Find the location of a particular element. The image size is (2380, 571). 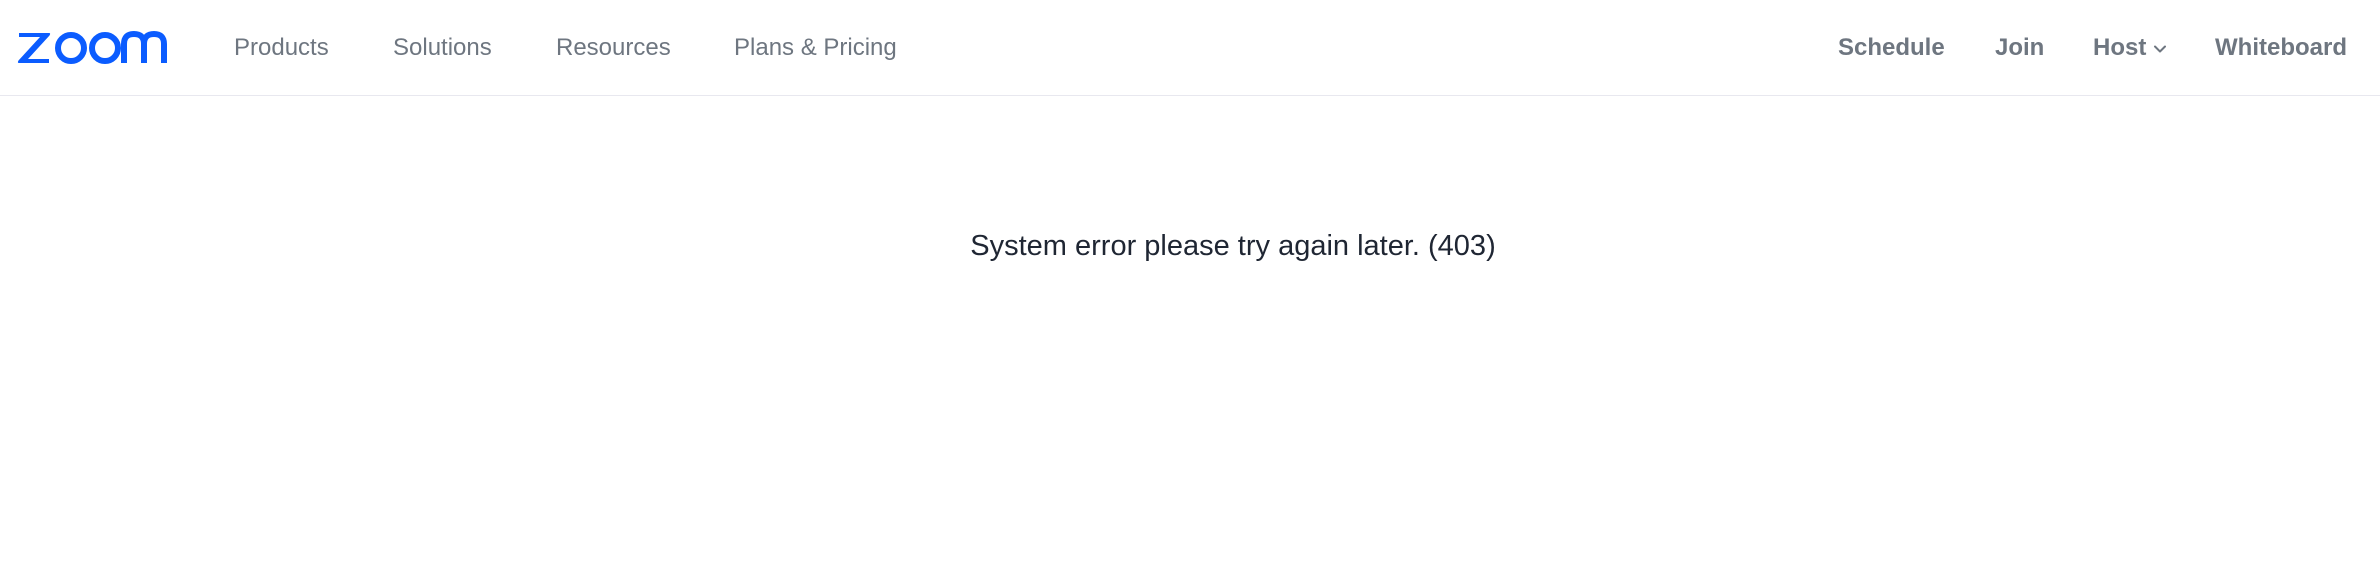

zoom-logo-icon is located at coordinates (92, 47).